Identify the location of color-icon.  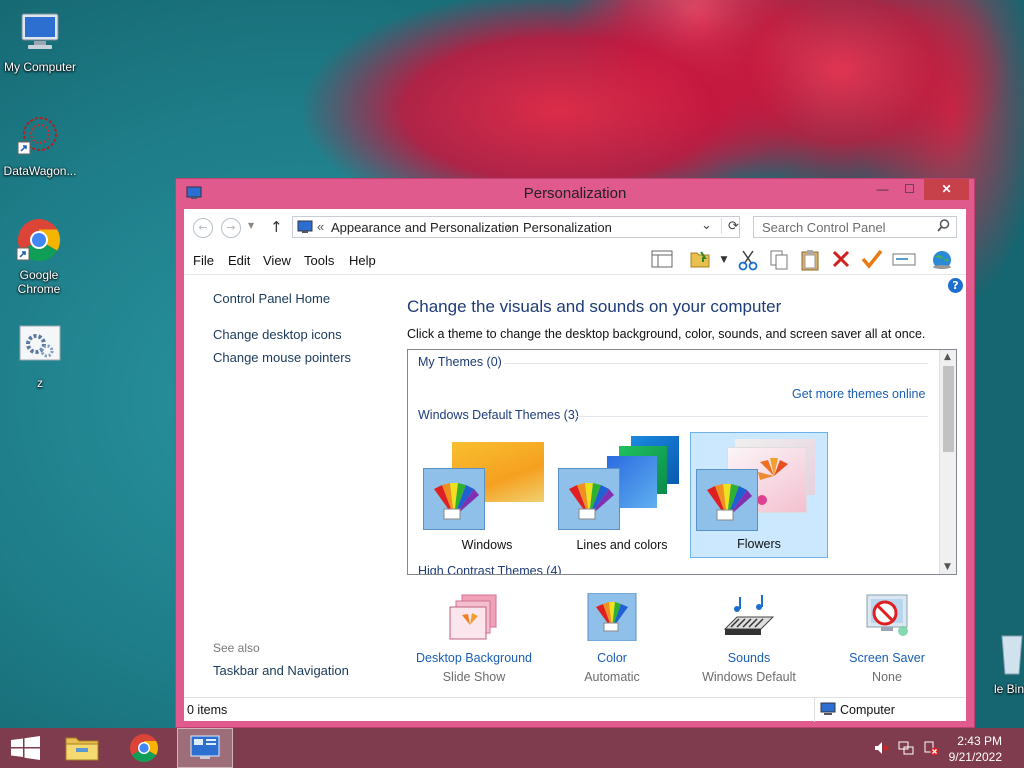
(612, 617).